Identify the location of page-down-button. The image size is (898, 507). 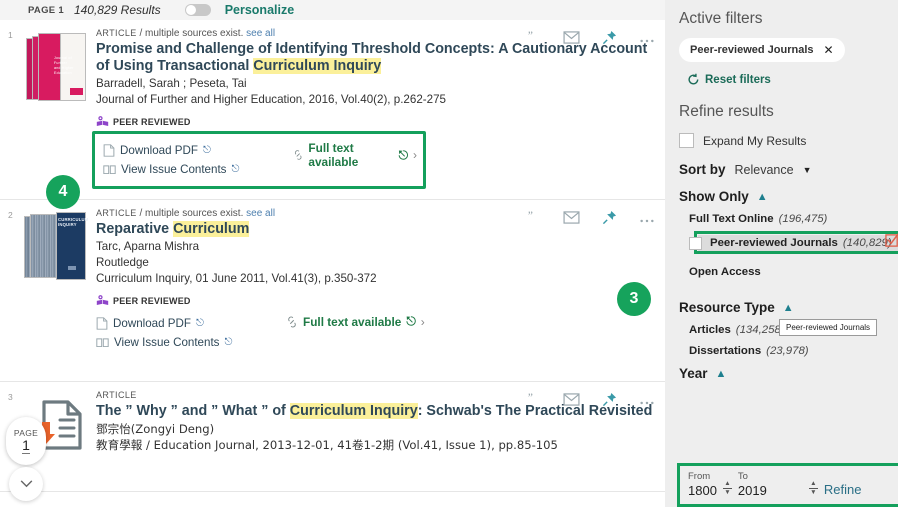
(26, 484).